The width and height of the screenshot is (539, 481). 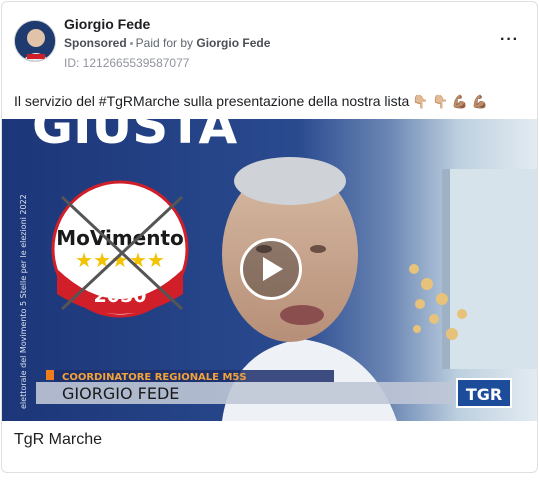 What do you see at coordinates (127, 63) in the screenshot?
I see `ad-id: ID: 1212665539587077` at bounding box center [127, 63].